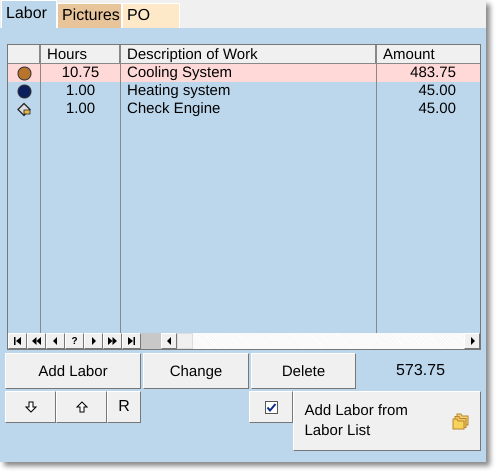  What do you see at coordinates (249, 73) in the screenshot?
I see `table-cell: Cooling System` at bounding box center [249, 73].